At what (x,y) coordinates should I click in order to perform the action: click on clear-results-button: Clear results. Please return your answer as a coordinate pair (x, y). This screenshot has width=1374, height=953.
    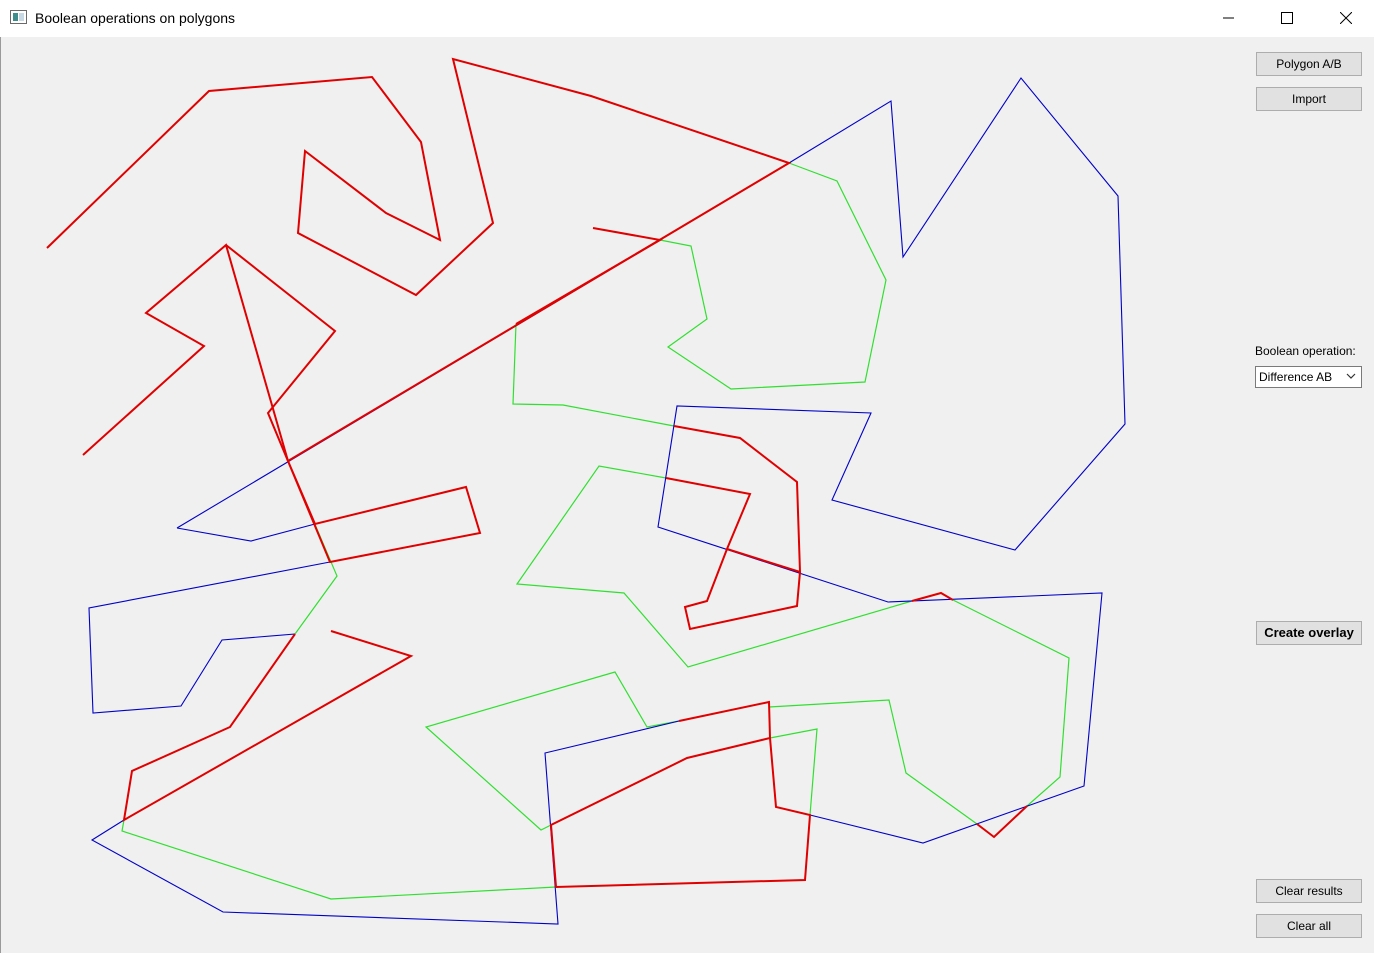
    Looking at the image, I should click on (1309, 891).